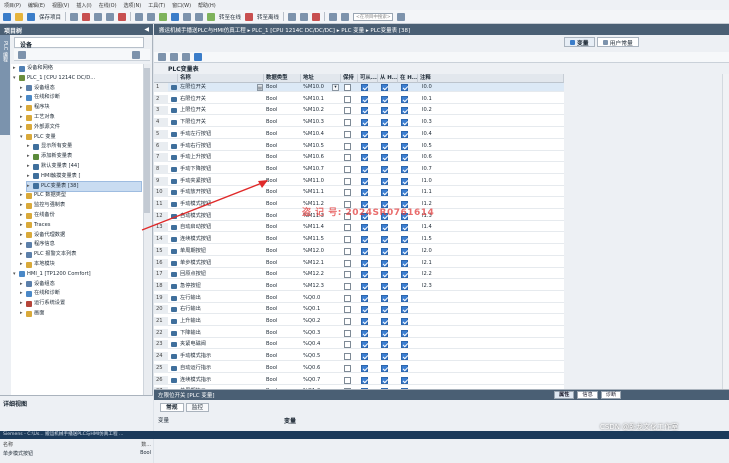  Describe the element at coordinates (450, 110) in the screenshot. I see `comment-cell: I0.2` at that location.